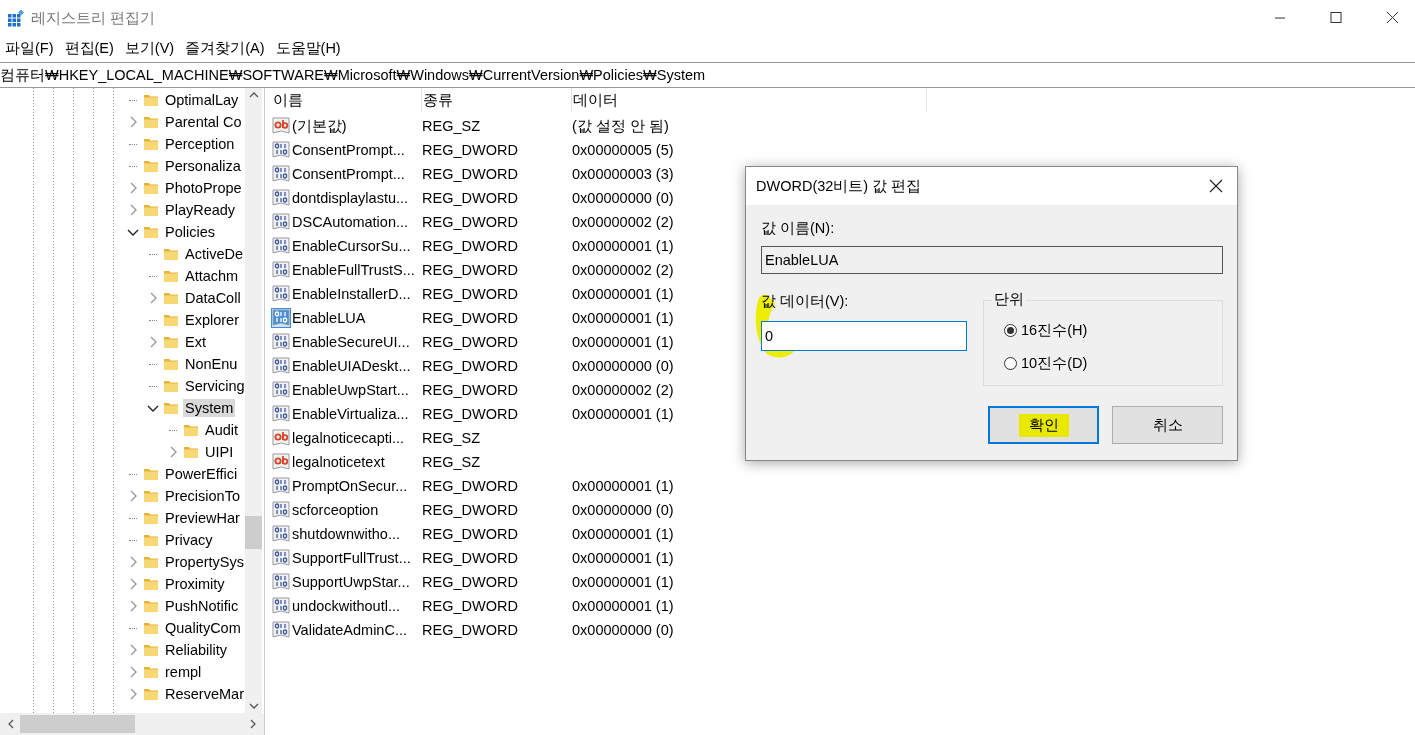  I want to click on tree-item: PushNotific, so click(202, 606).